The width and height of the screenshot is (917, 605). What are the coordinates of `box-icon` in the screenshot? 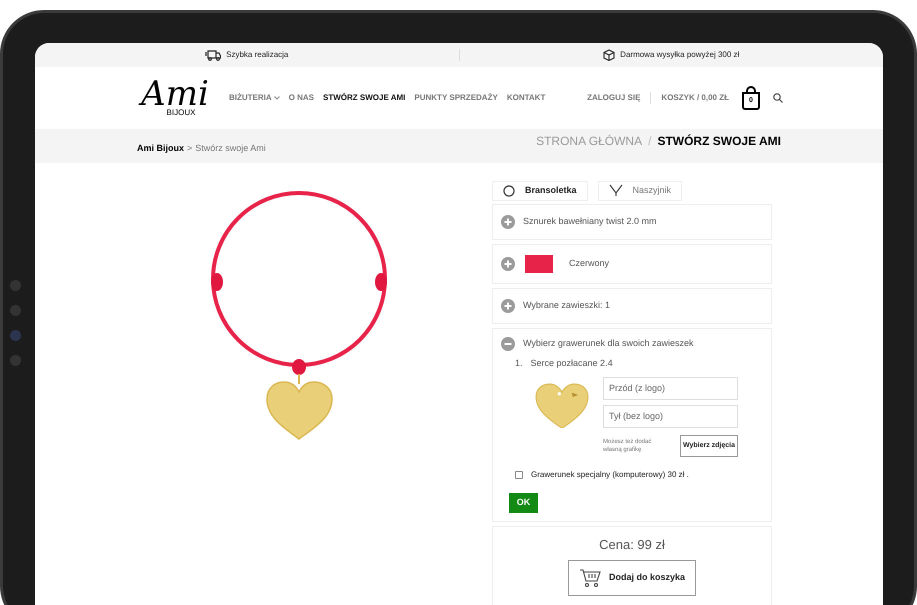 It's located at (609, 55).